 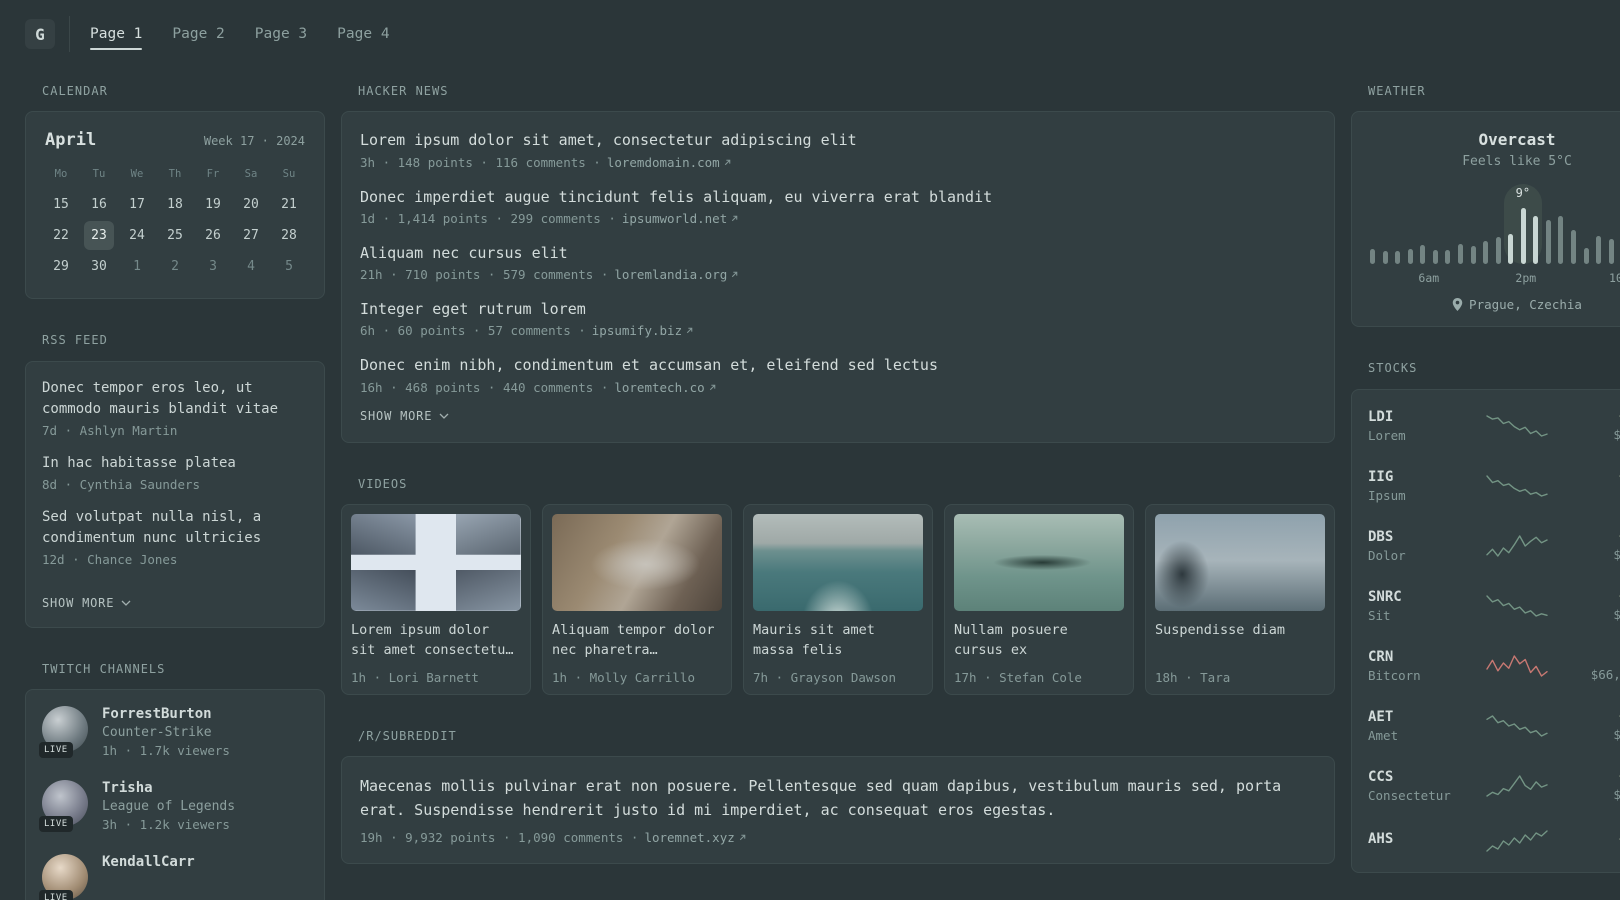 I want to click on calendar-date: 16, so click(x=99, y=204).